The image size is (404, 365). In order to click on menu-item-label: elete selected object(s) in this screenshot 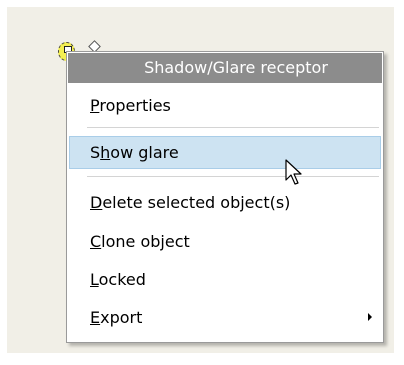, I will do `click(196, 202)`.